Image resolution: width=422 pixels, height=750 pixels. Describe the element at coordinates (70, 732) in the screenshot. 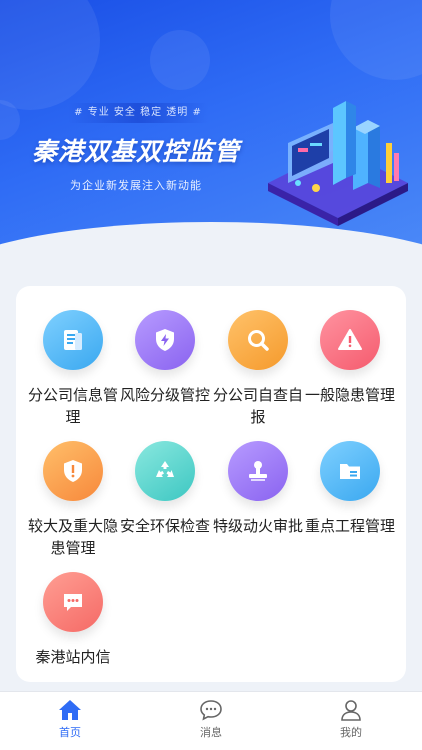

I see `tab-home-label: 首页` at that location.